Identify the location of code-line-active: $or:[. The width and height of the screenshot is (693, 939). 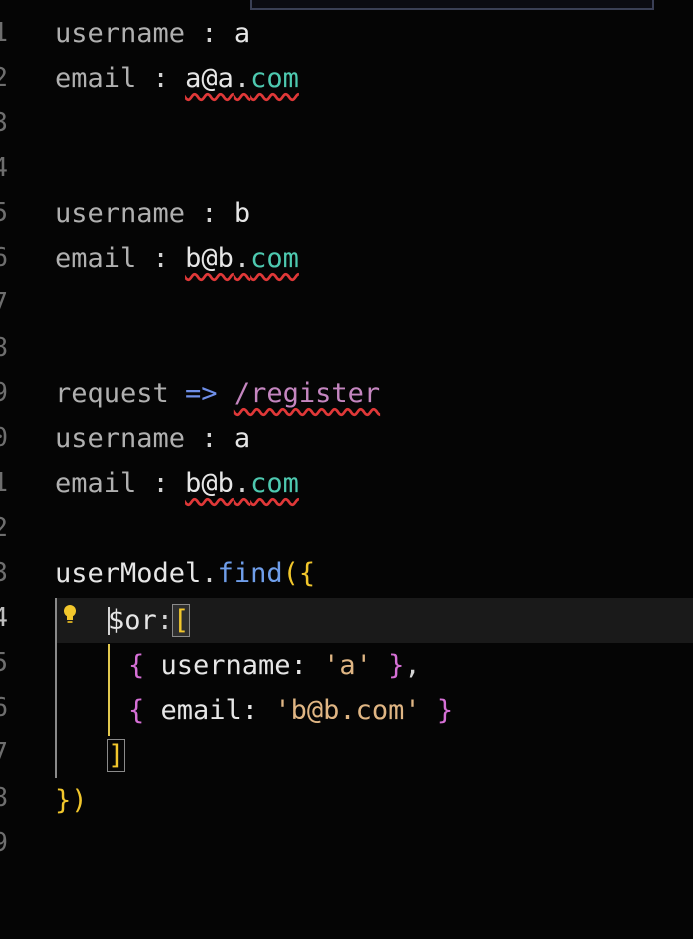
(149, 620).